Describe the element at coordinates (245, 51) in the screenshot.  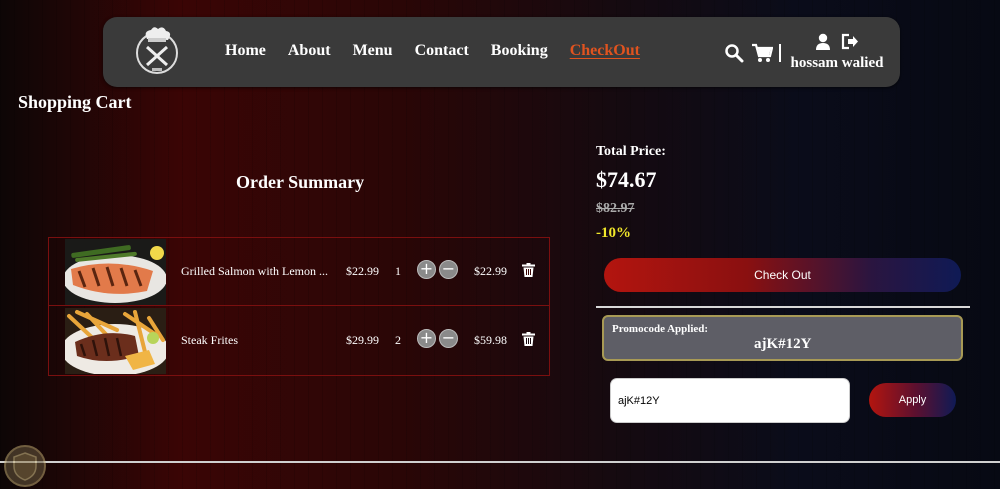
I see `nav-home: Home` at that location.